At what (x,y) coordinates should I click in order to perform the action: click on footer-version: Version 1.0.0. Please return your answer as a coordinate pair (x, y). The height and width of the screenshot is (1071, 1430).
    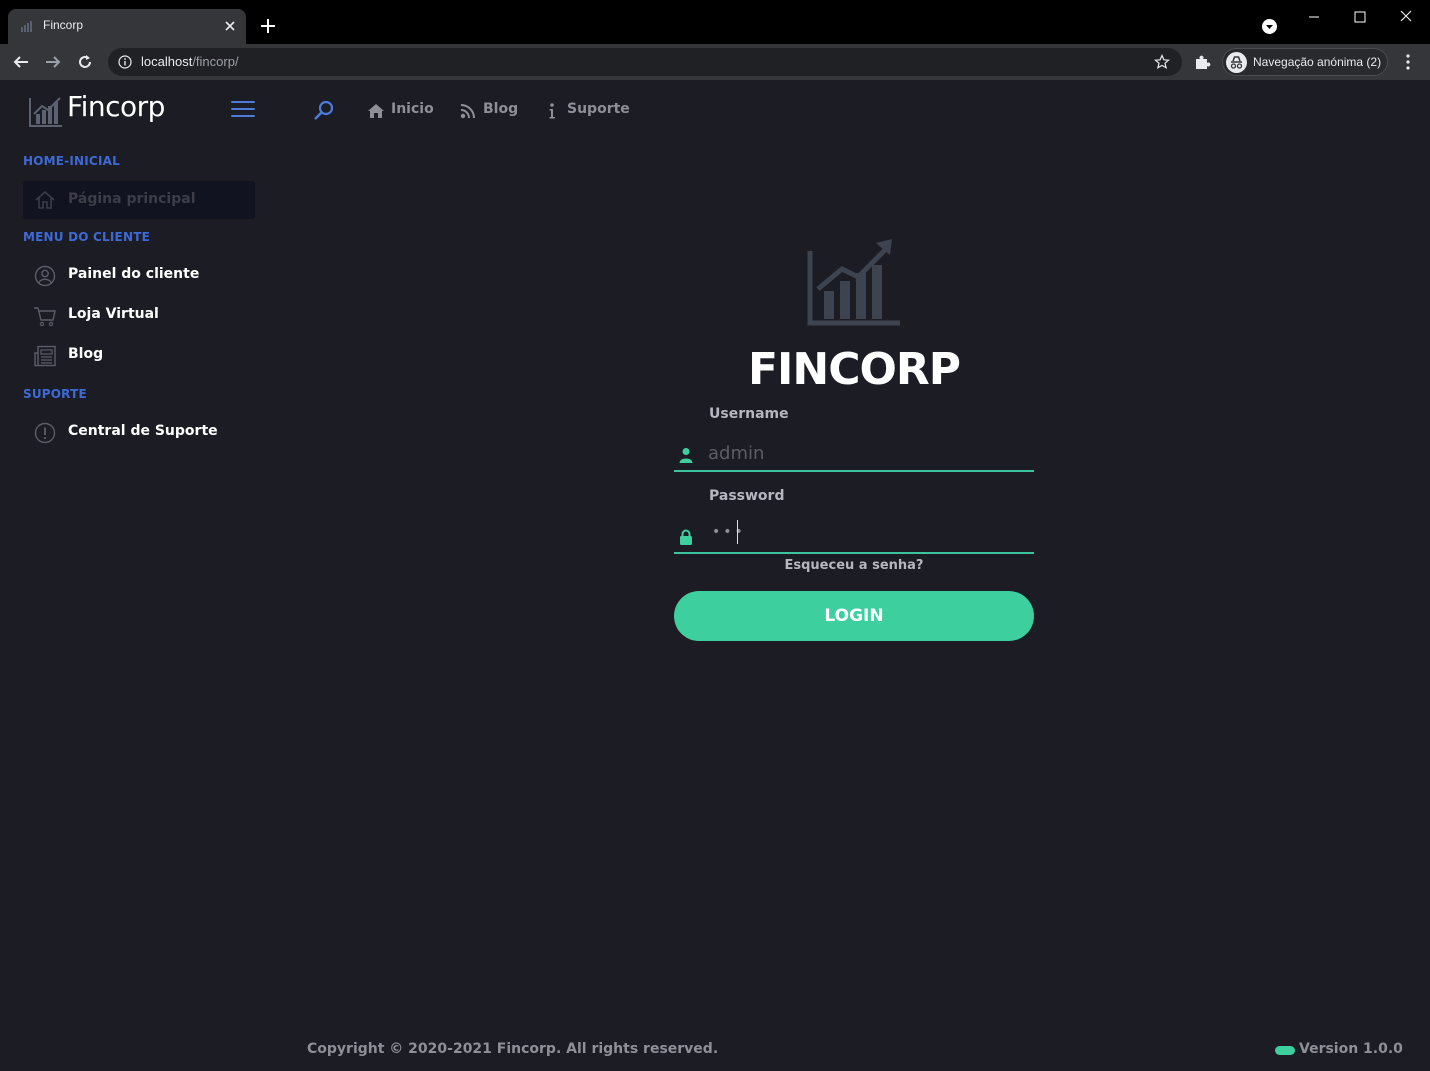
    Looking at the image, I should click on (1351, 1049).